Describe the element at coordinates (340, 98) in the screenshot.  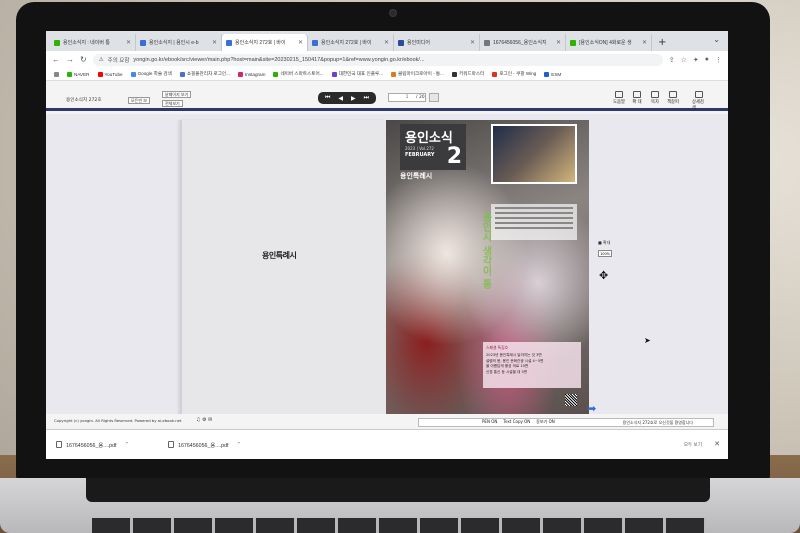
I see `prev-page-icon: ◀` at that location.